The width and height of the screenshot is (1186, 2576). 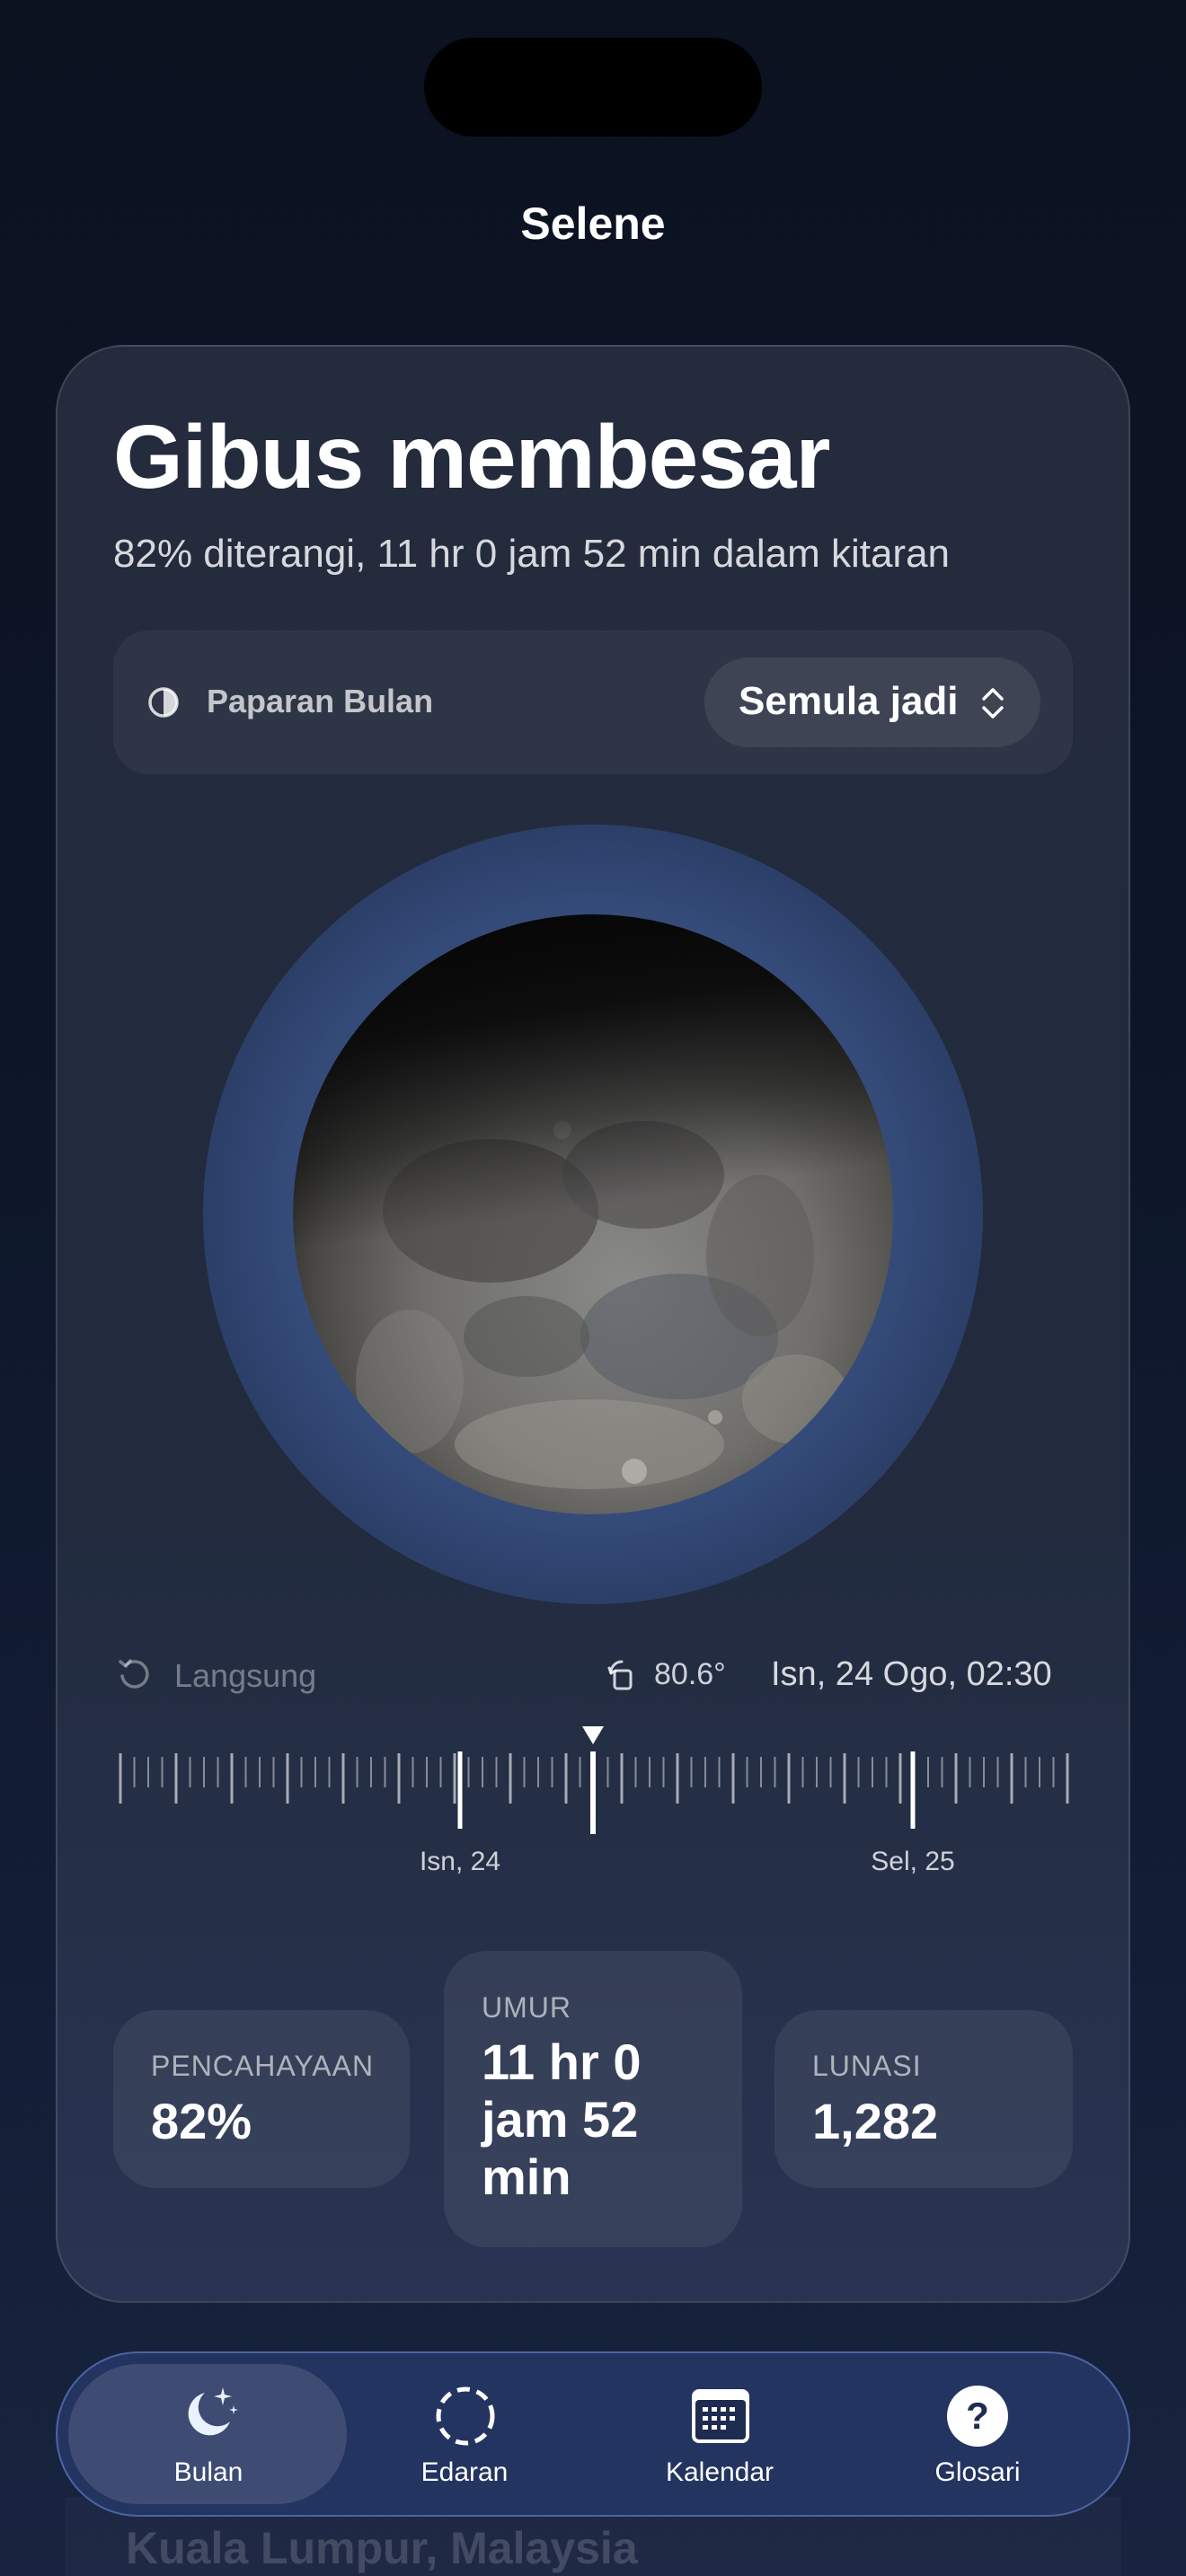 What do you see at coordinates (593, 1214) in the screenshot?
I see `moon-image` at bounding box center [593, 1214].